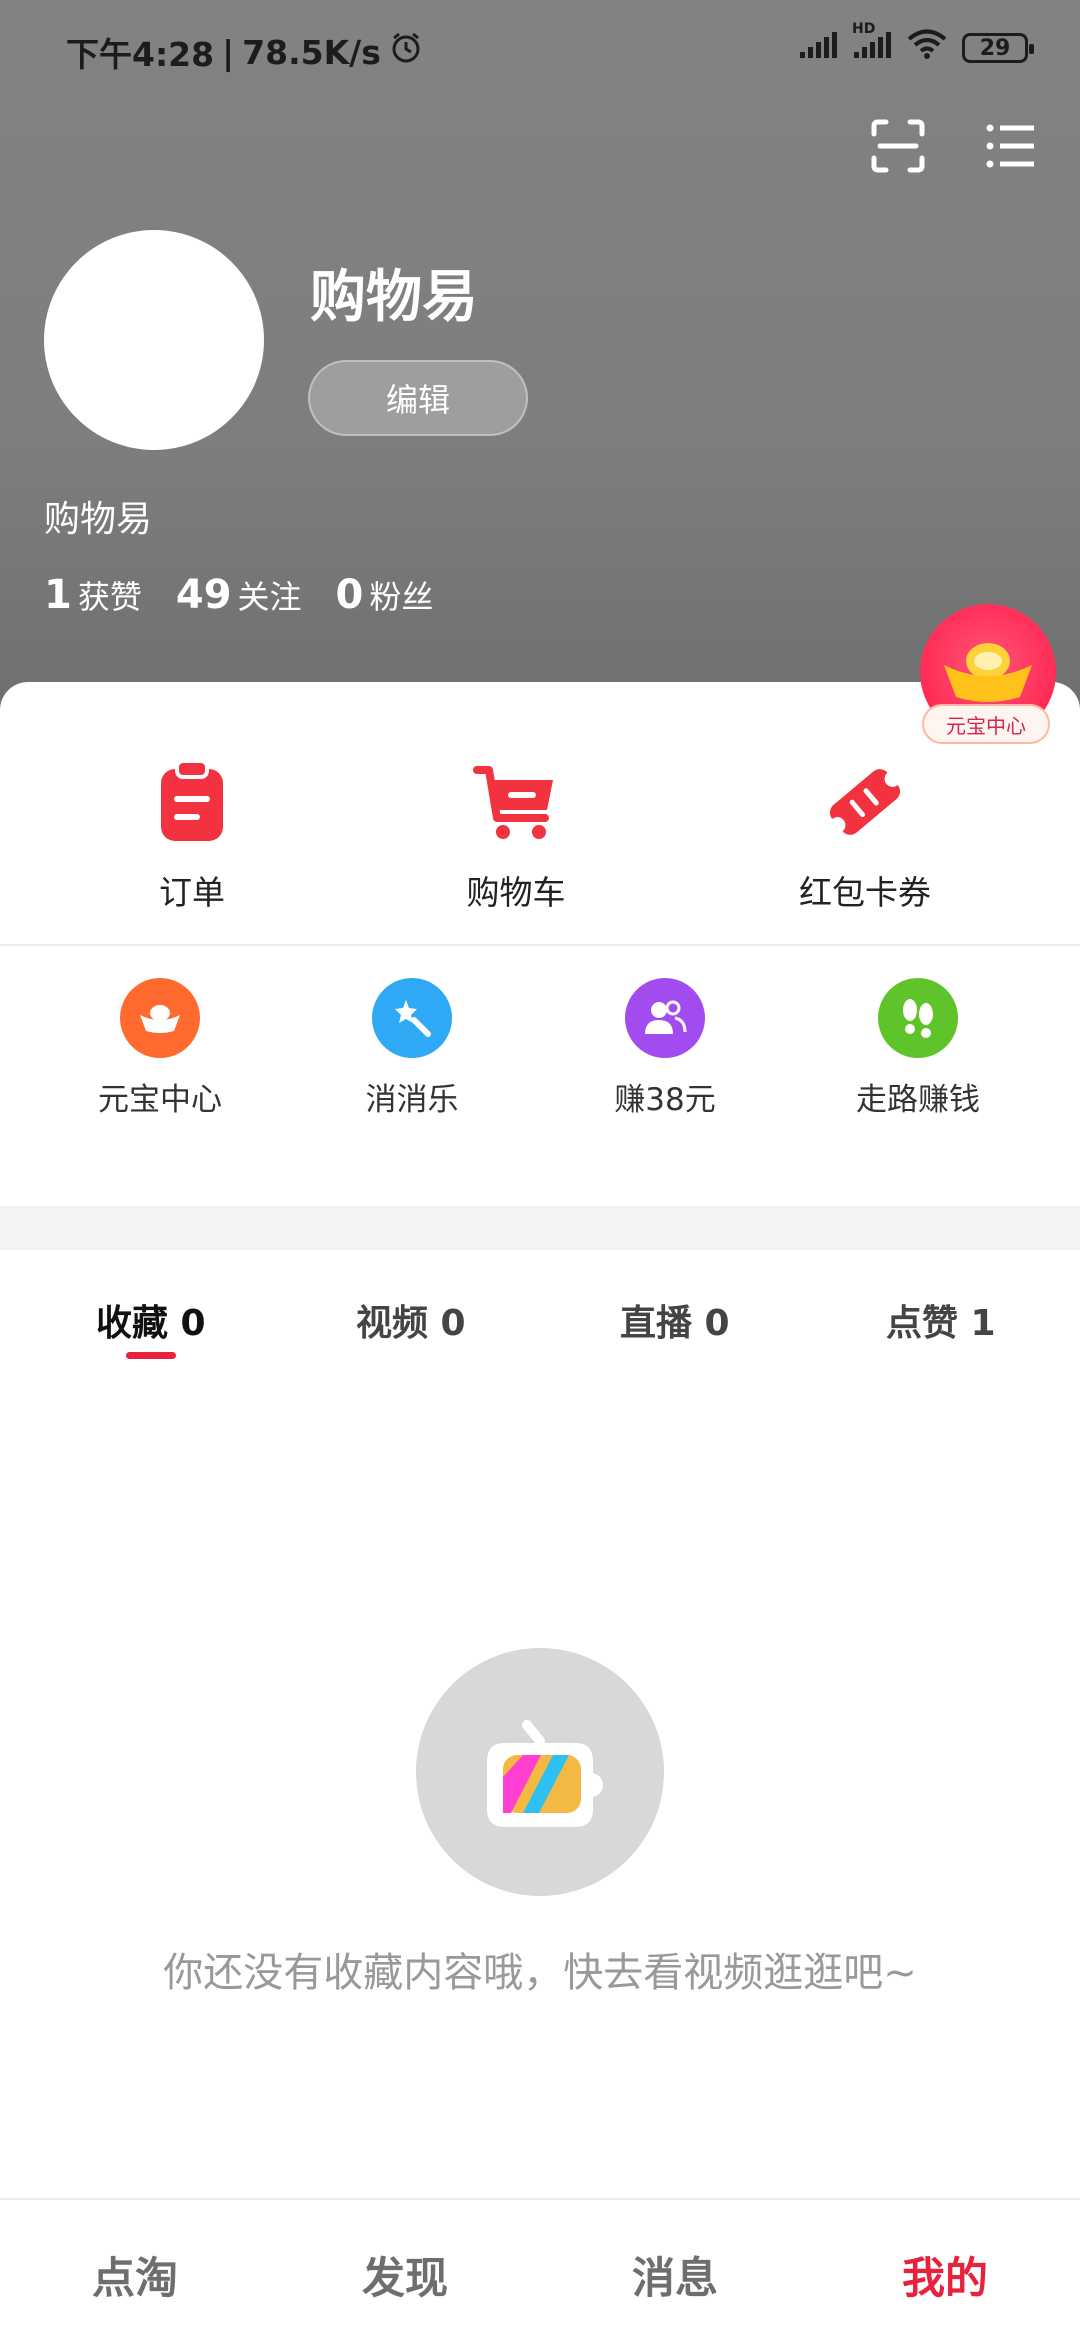 This screenshot has height=2340, width=1080. Describe the element at coordinates (941, 1320) in the screenshot. I see `tab-likes: 点赞 1` at that location.